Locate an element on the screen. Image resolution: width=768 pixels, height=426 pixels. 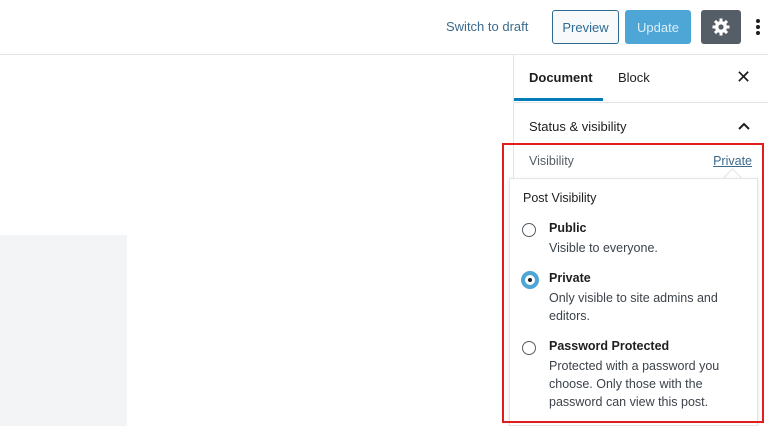
post-visibility-title: Post Visibility is located at coordinates (560, 198).